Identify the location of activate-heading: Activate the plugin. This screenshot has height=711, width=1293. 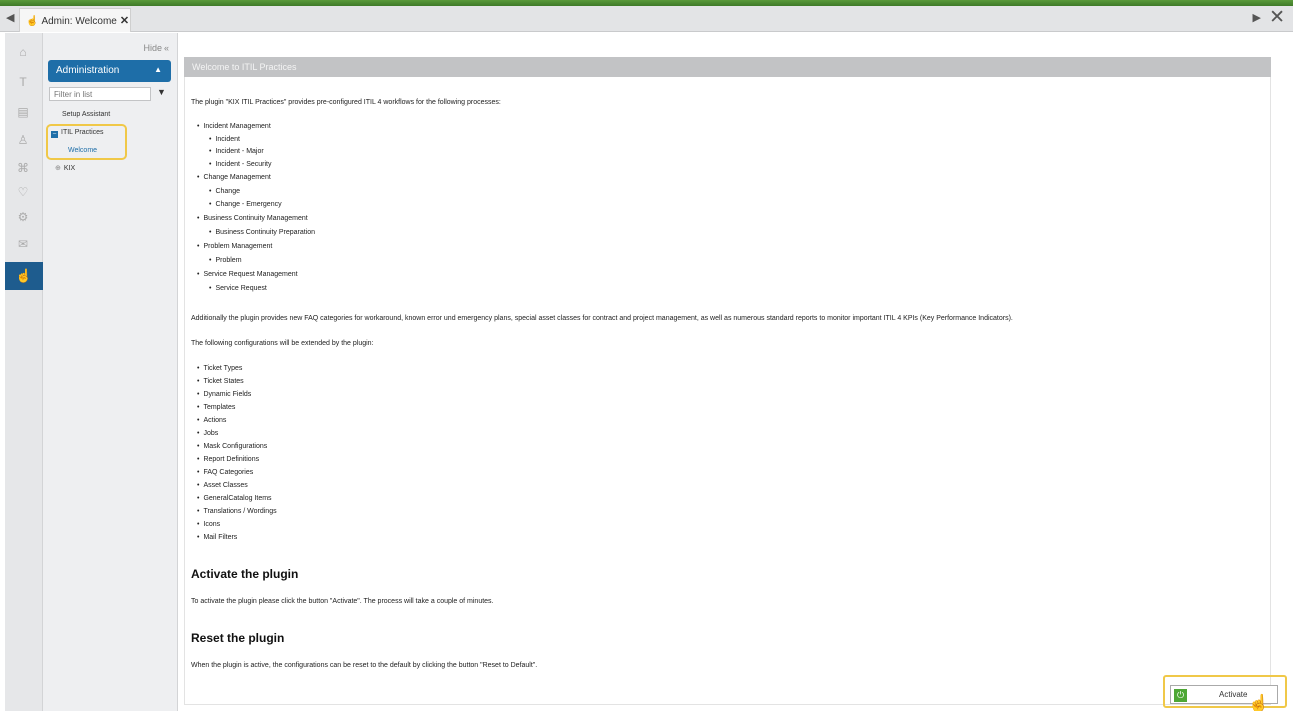
(245, 574).